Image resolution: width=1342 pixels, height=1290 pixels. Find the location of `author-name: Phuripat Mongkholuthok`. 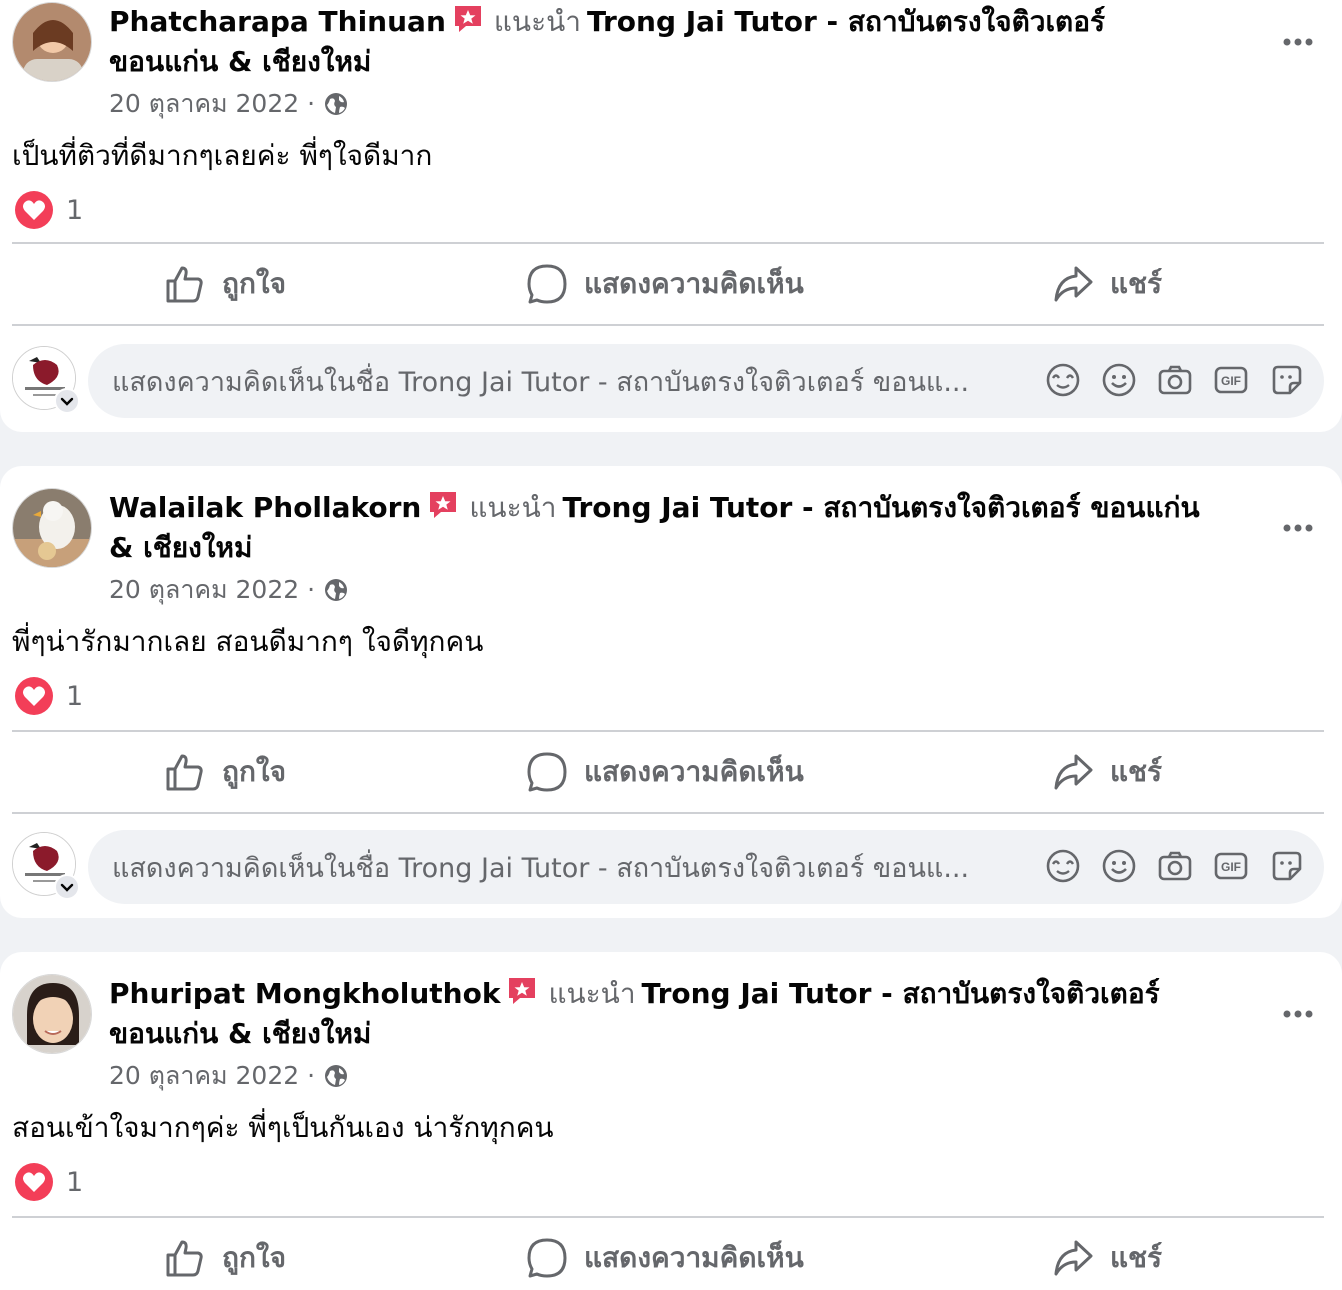

author-name: Phuripat Mongkholuthok is located at coordinates (304, 993).